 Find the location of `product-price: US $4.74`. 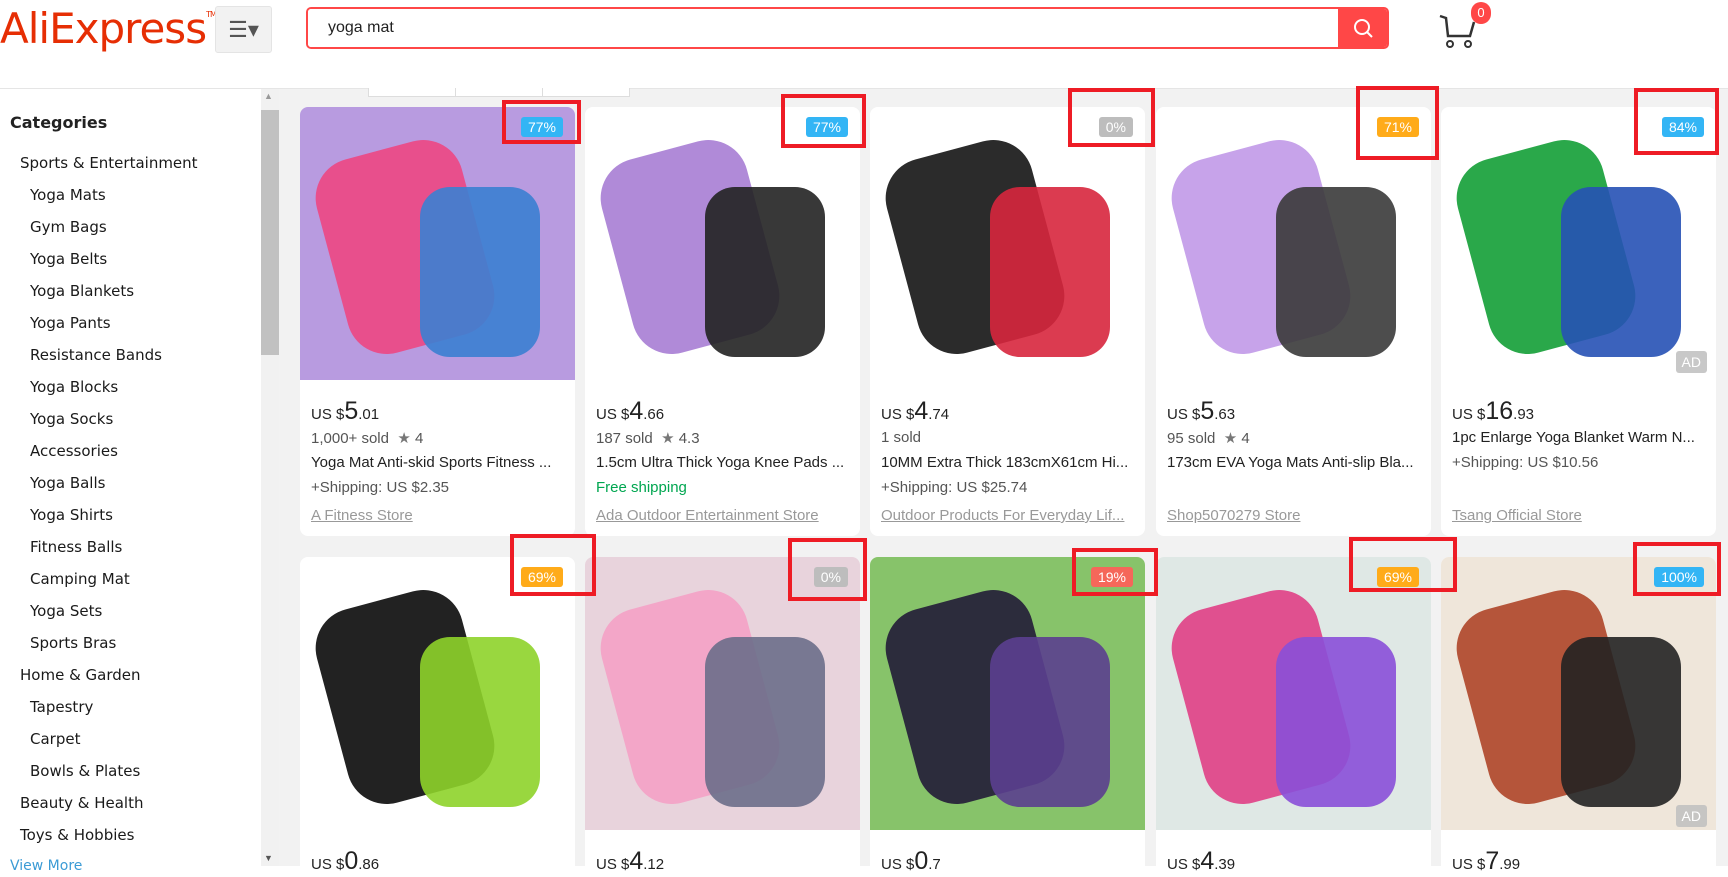

product-price: US $4.74 is located at coordinates (915, 411).